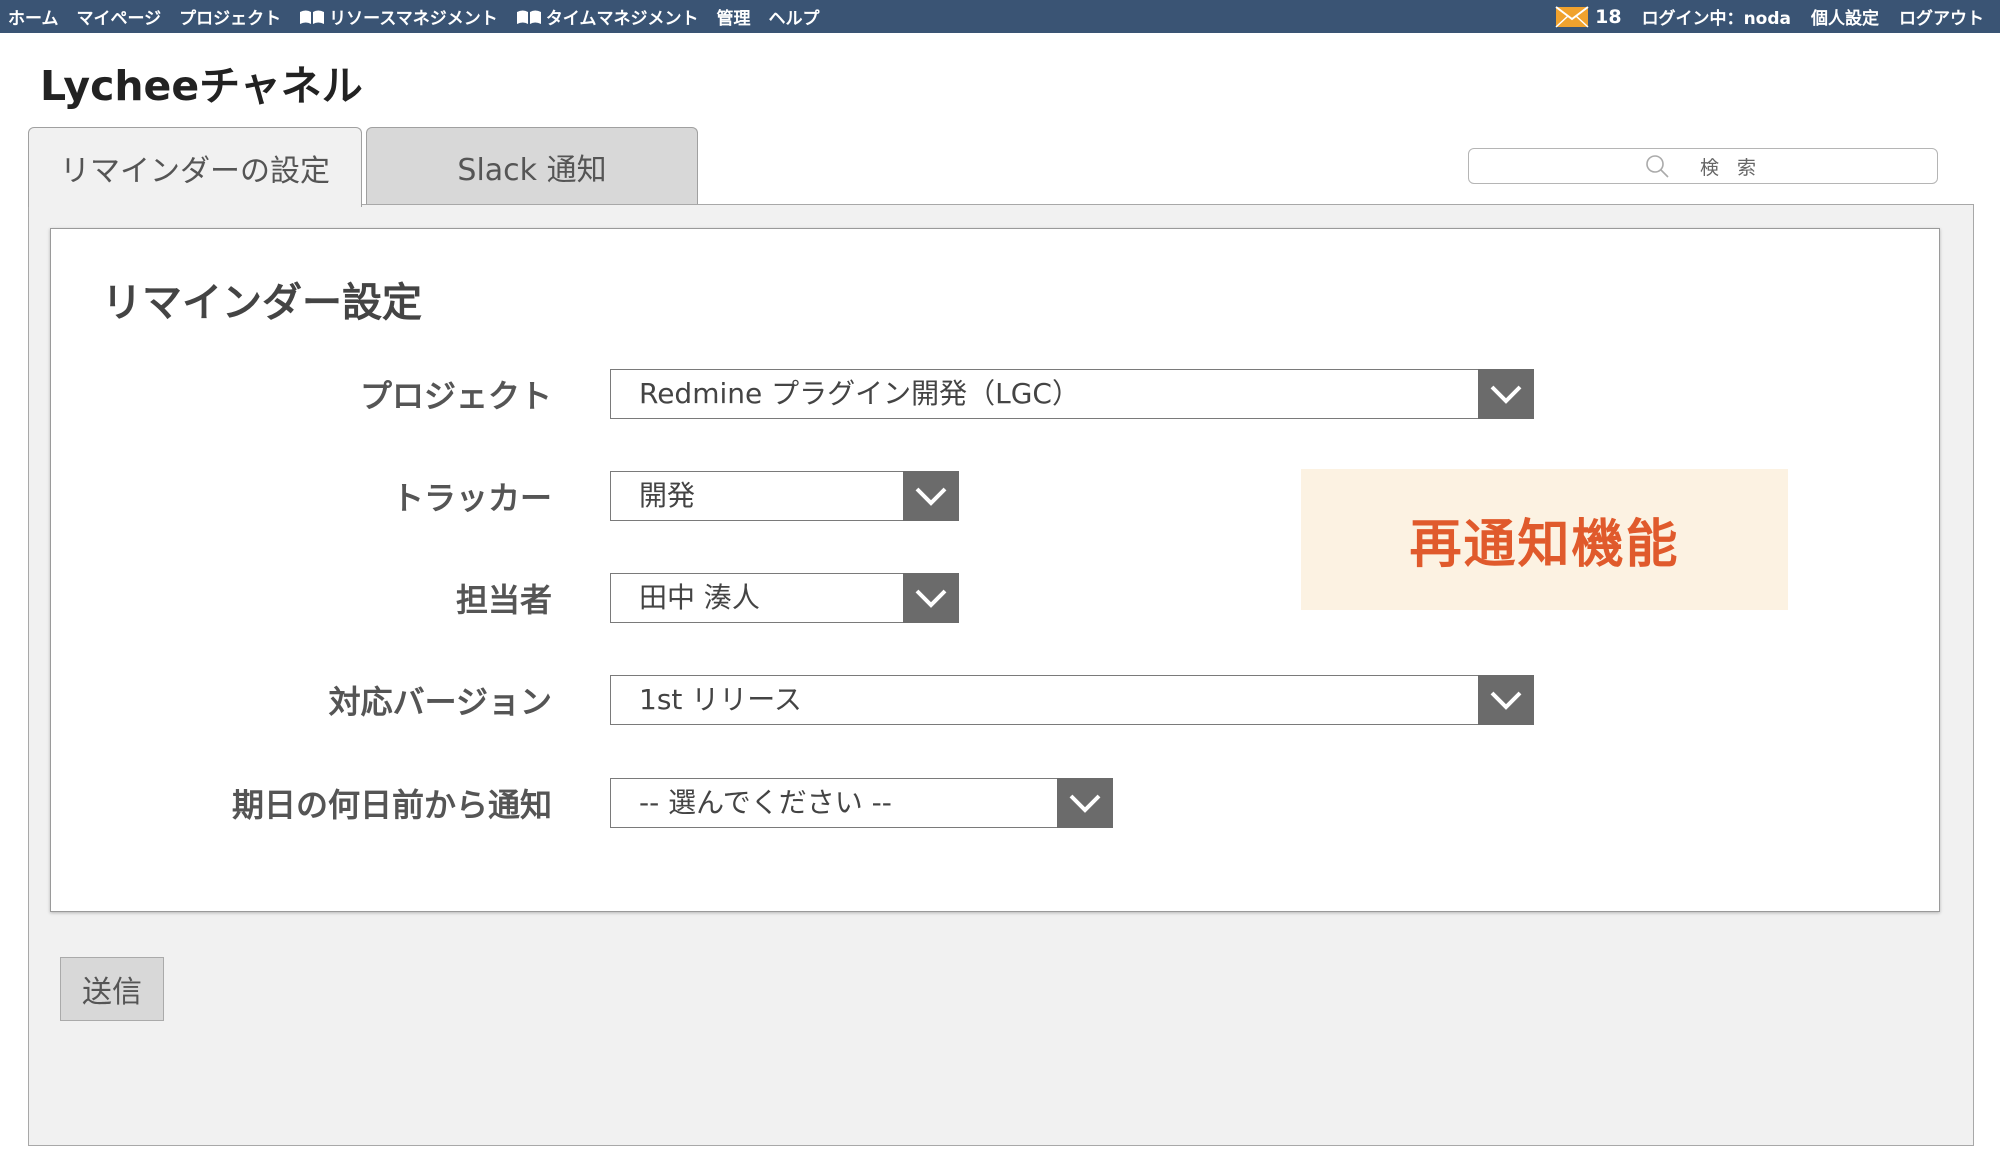  What do you see at coordinates (112, 992) in the screenshot?
I see `submit-button-label: 送信` at bounding box center [112, 992].